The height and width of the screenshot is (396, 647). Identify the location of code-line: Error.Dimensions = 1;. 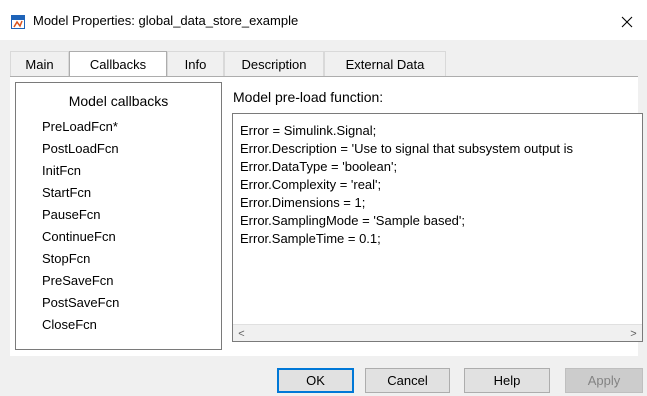
(303, 202).